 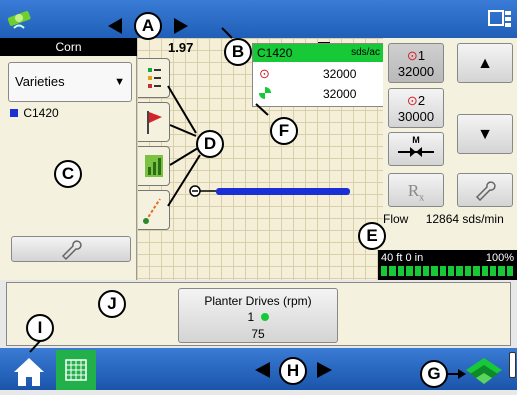 What do you see at coordinates (148, 26) in the screenshot?
I see `callout-a: A` at bounding box center [148, 26].